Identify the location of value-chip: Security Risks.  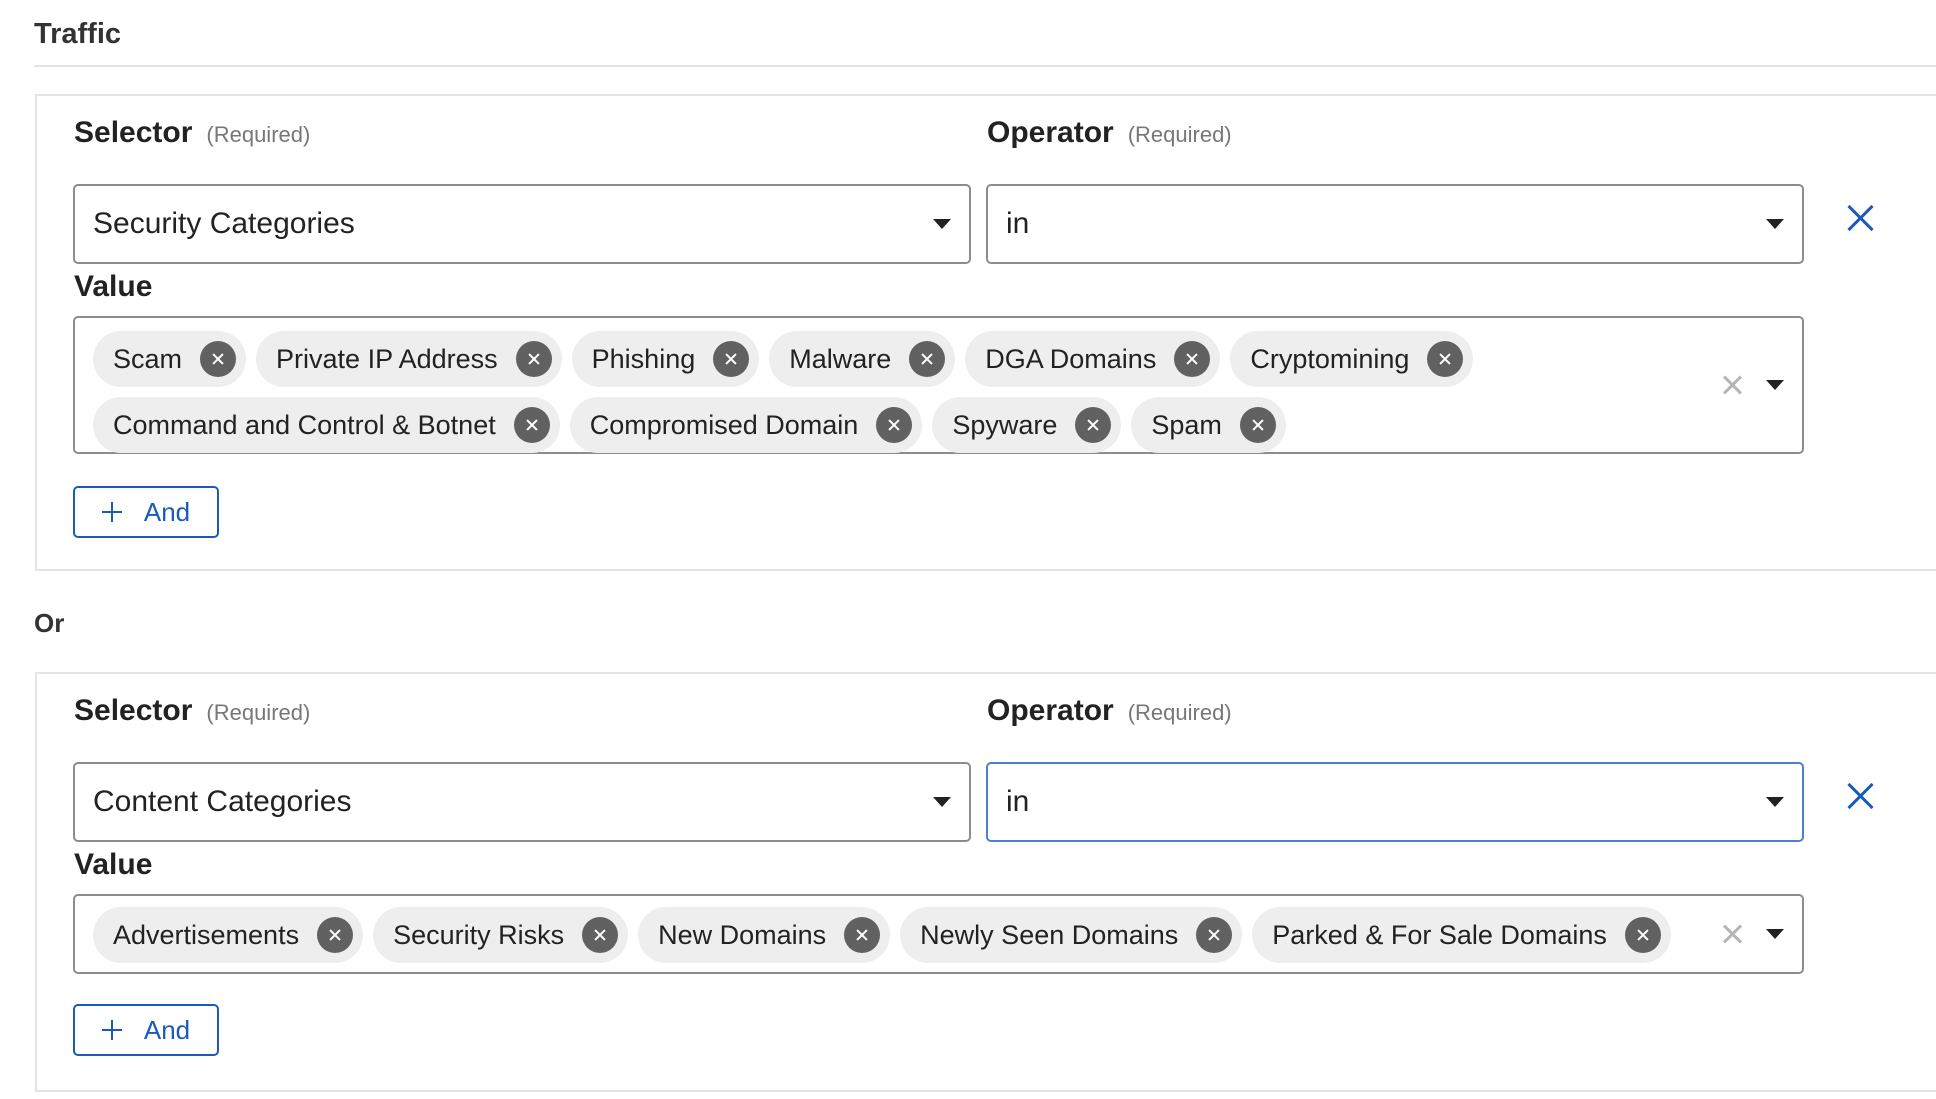
(501, 935).